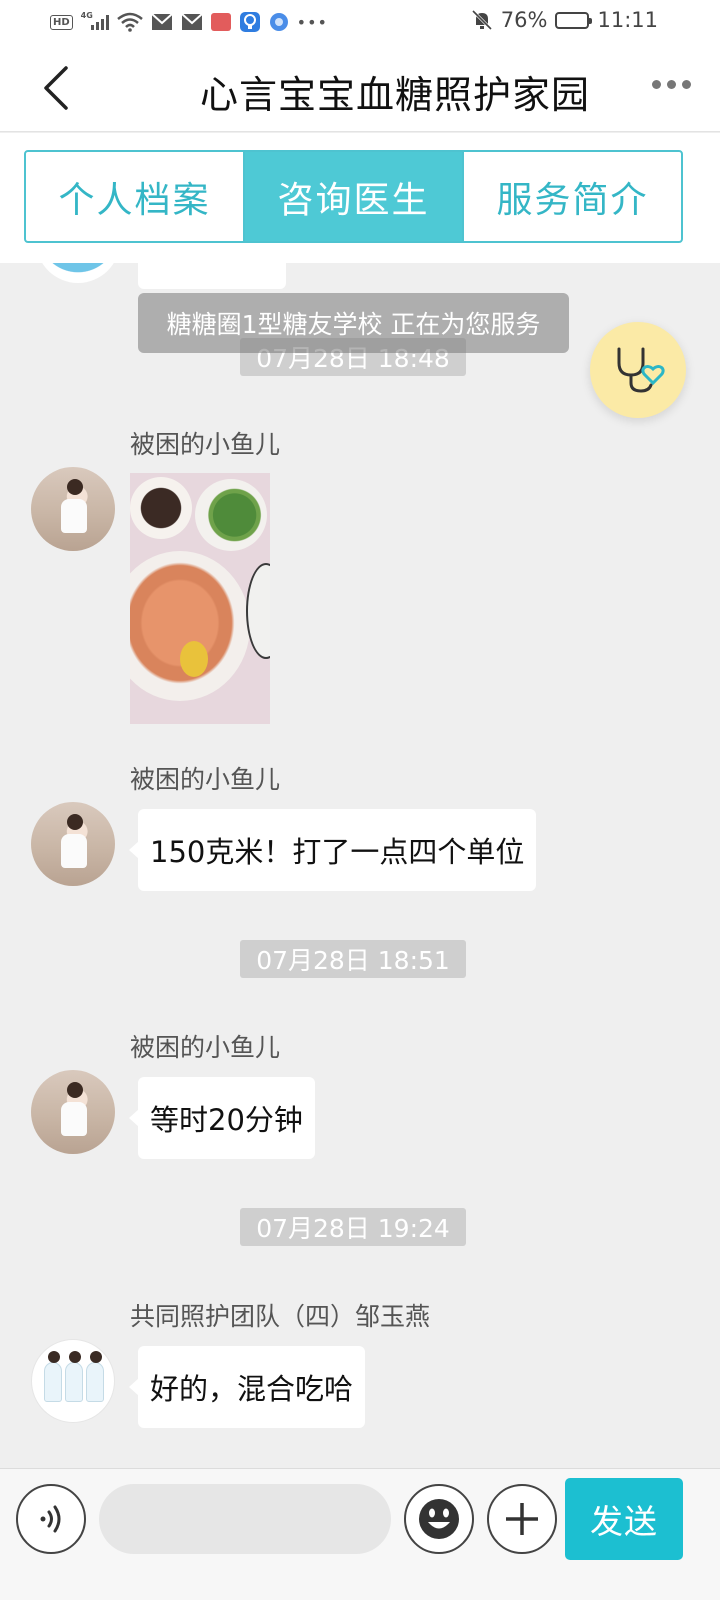  I want to click on message-bubble: 好的，混合吃哈, so click(247, 1387).